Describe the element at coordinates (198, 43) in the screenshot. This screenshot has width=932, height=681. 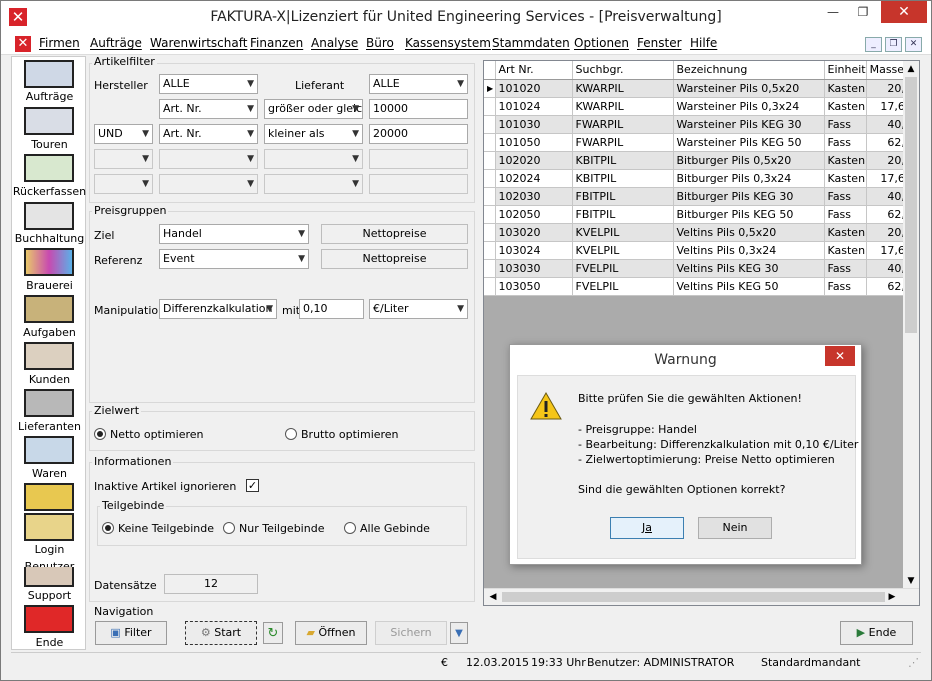
I see `menu-warenwirtschaft: Warenwirtschaft` at that location.